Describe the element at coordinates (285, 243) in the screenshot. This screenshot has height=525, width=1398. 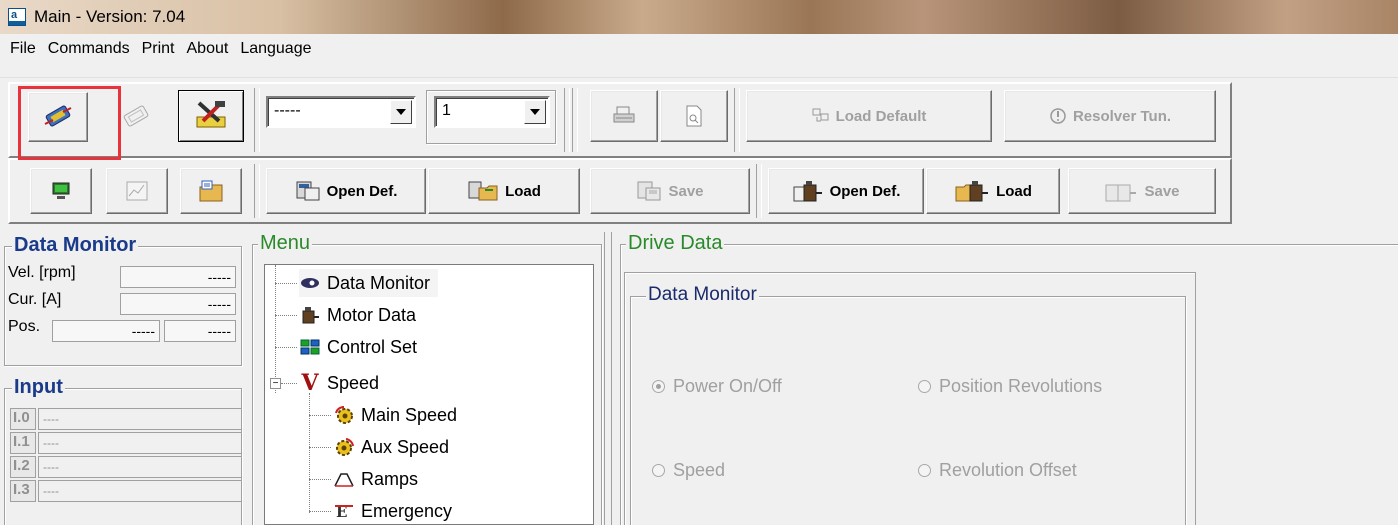
I see `menu-title: Menu` at that location.